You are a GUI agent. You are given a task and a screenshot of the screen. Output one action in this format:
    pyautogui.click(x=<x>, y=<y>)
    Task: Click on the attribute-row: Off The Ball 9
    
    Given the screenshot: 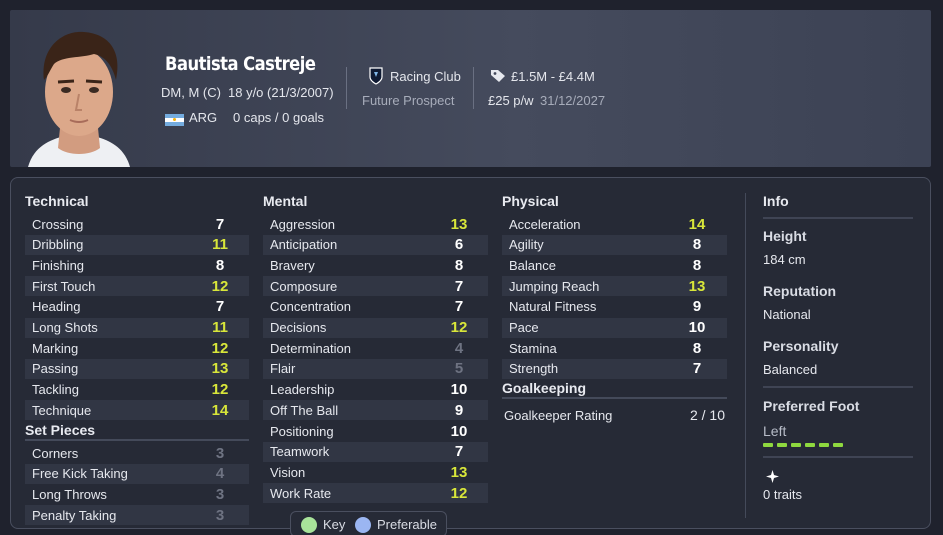 What is the action you would take?
    pyautogui.click(x=375, y=410)
    